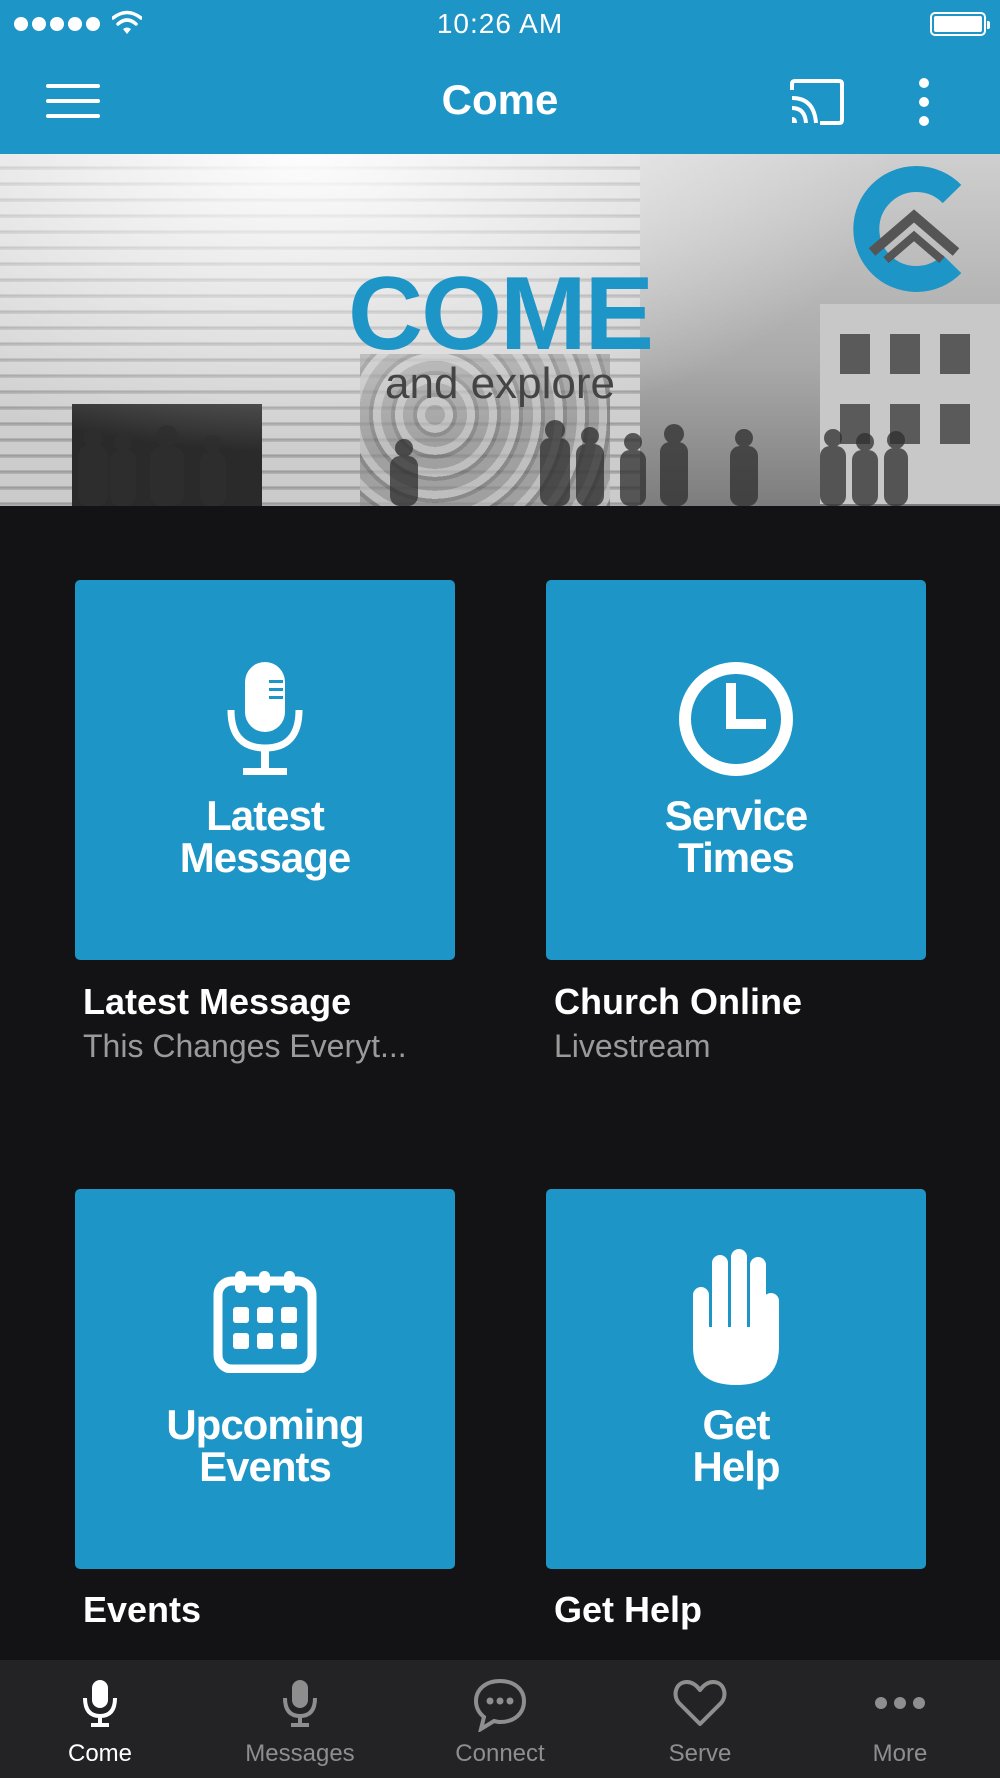 Image resolution: width=1000 pixels, height=1778 pixels. What do you see at coordinates (632, 1046) in the screenshot?
I see `caption-subtitle: Livestream` at bounding box center [632, 1046].